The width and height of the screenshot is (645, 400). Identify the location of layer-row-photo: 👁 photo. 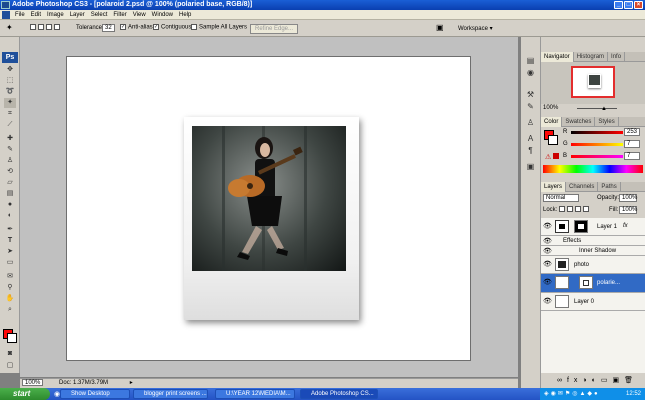
(593, 265).